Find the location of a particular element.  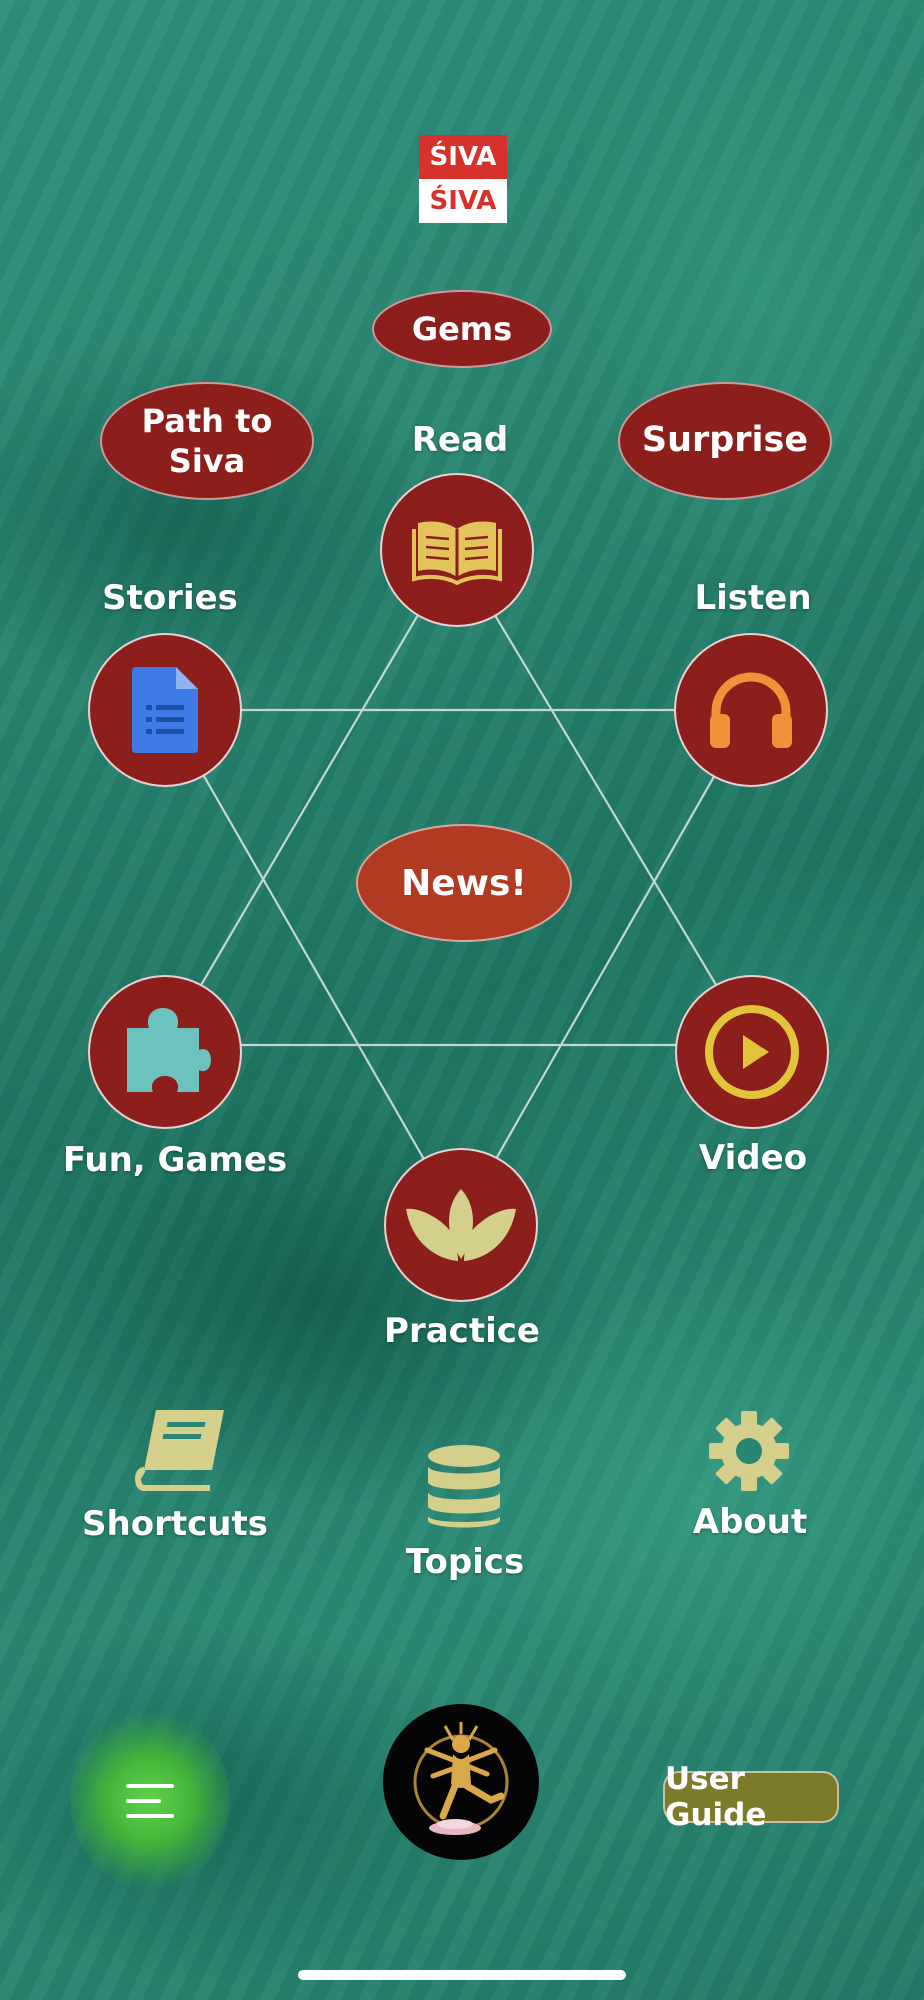

nataraja-image is located at coordinates (461, 1778).